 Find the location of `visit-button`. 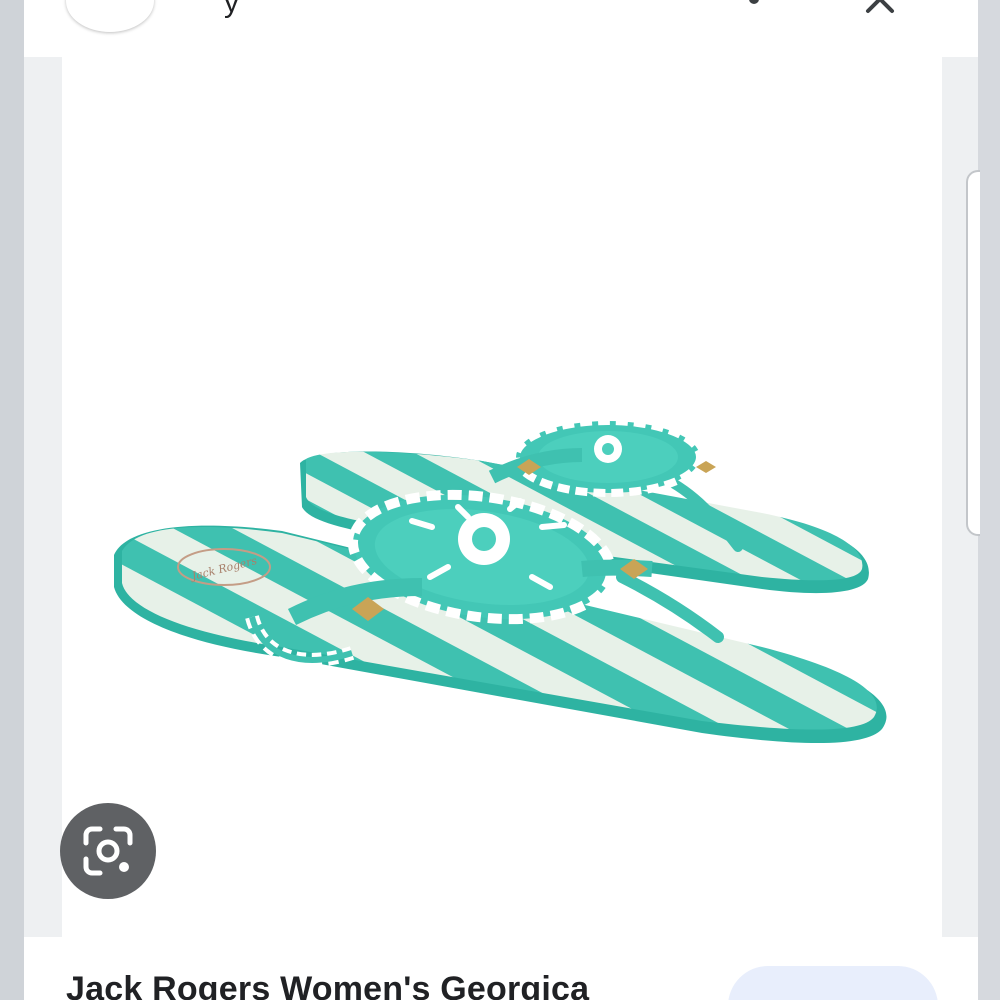

visit-button is located at coordinates (833, 983).